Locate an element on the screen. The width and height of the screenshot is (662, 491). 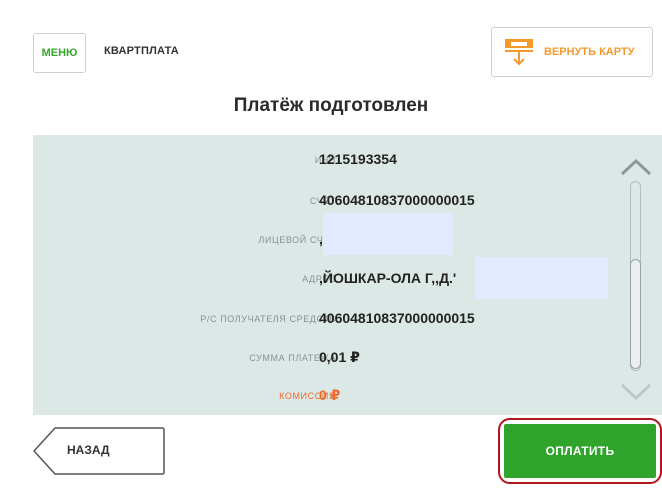
detail-row-amount: СУММА ПЛАТЕЖА 0,01 ₽ is located at coordinates (333, 359).